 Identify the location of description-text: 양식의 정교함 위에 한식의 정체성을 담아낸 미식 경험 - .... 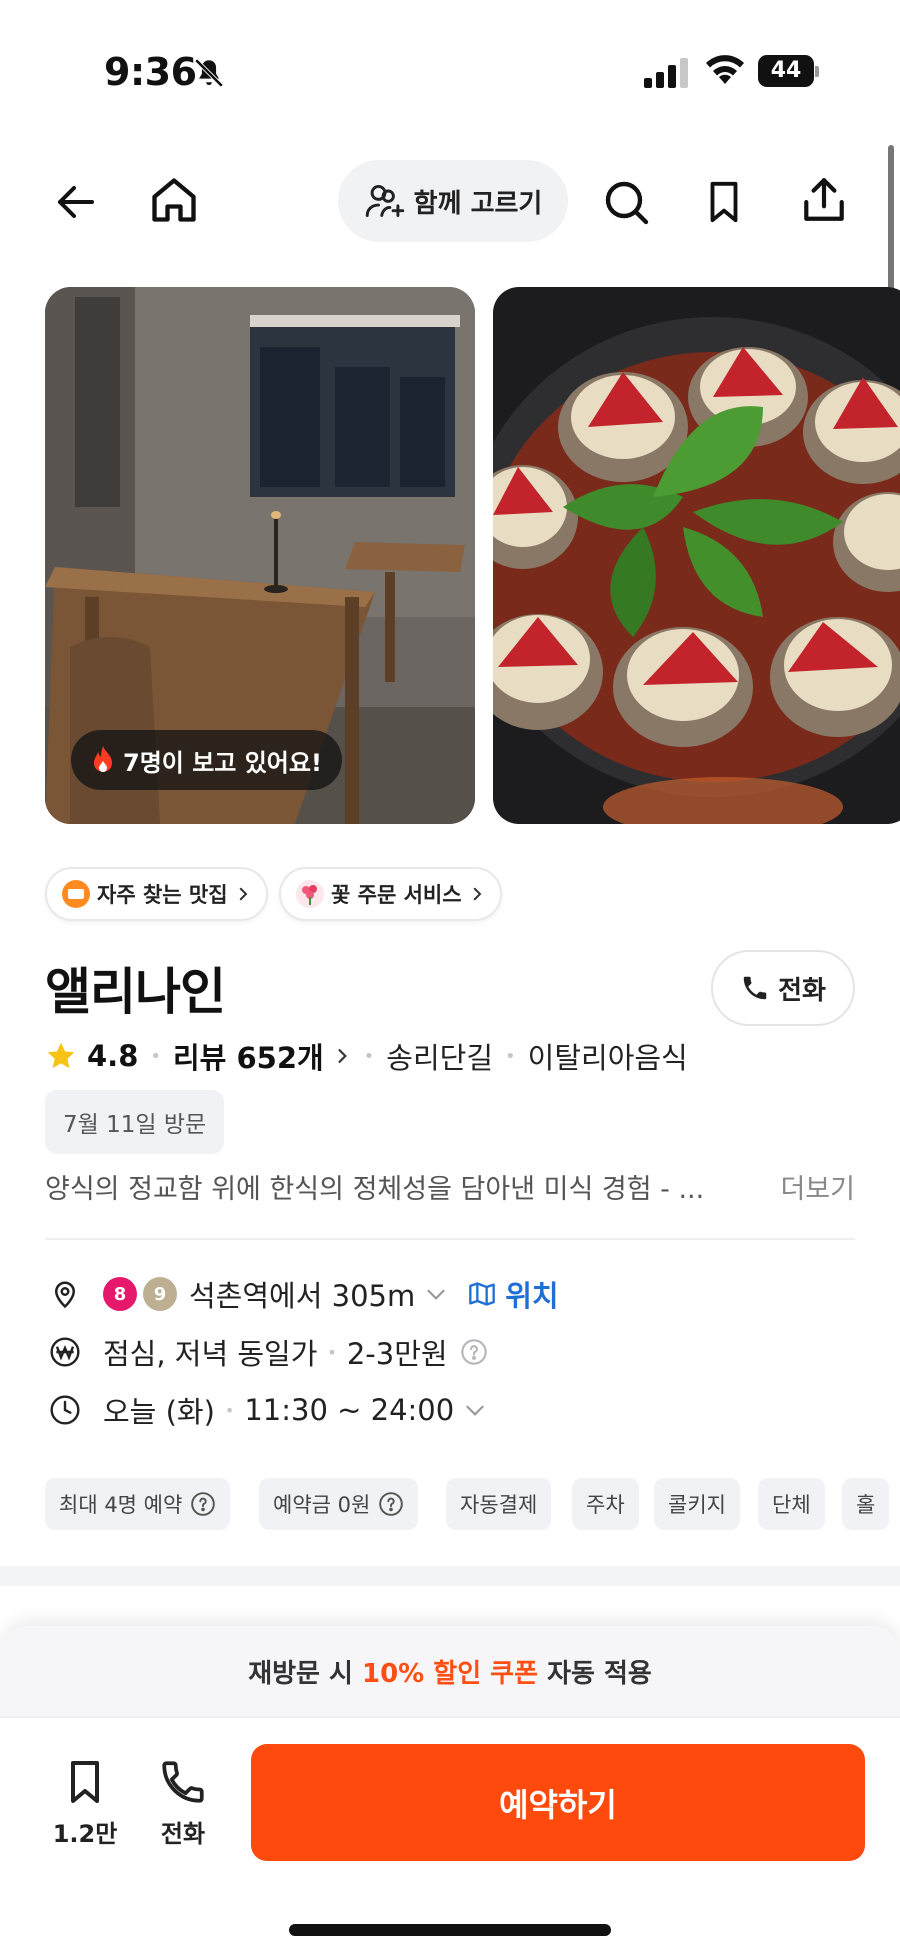
(375, 1189).